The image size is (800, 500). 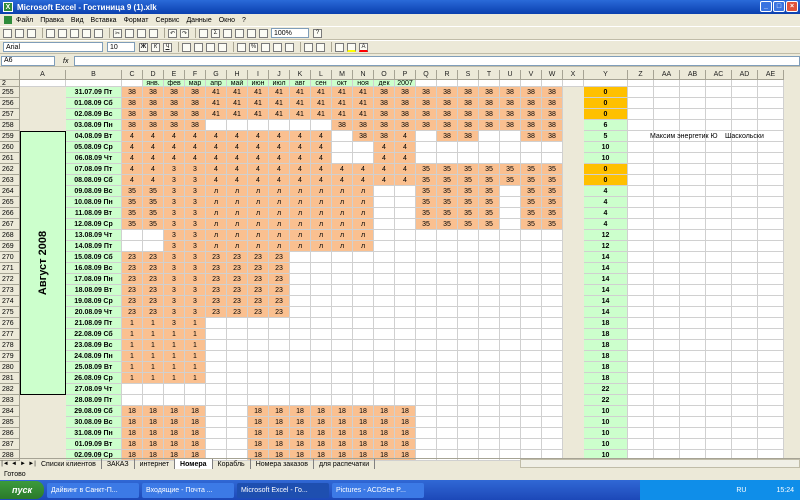 What do you see at coordinates (94, 301) in the screenshot?
I see `date-cell: 19.08.09 Ср` at bounding box center [94, 301].